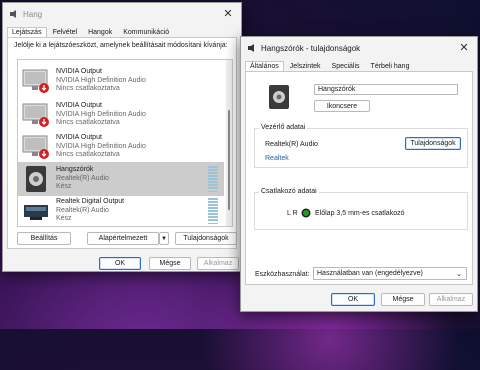 This screenshot has width=480, height=370. I want to click on device-large-icon, so click(279, 98).